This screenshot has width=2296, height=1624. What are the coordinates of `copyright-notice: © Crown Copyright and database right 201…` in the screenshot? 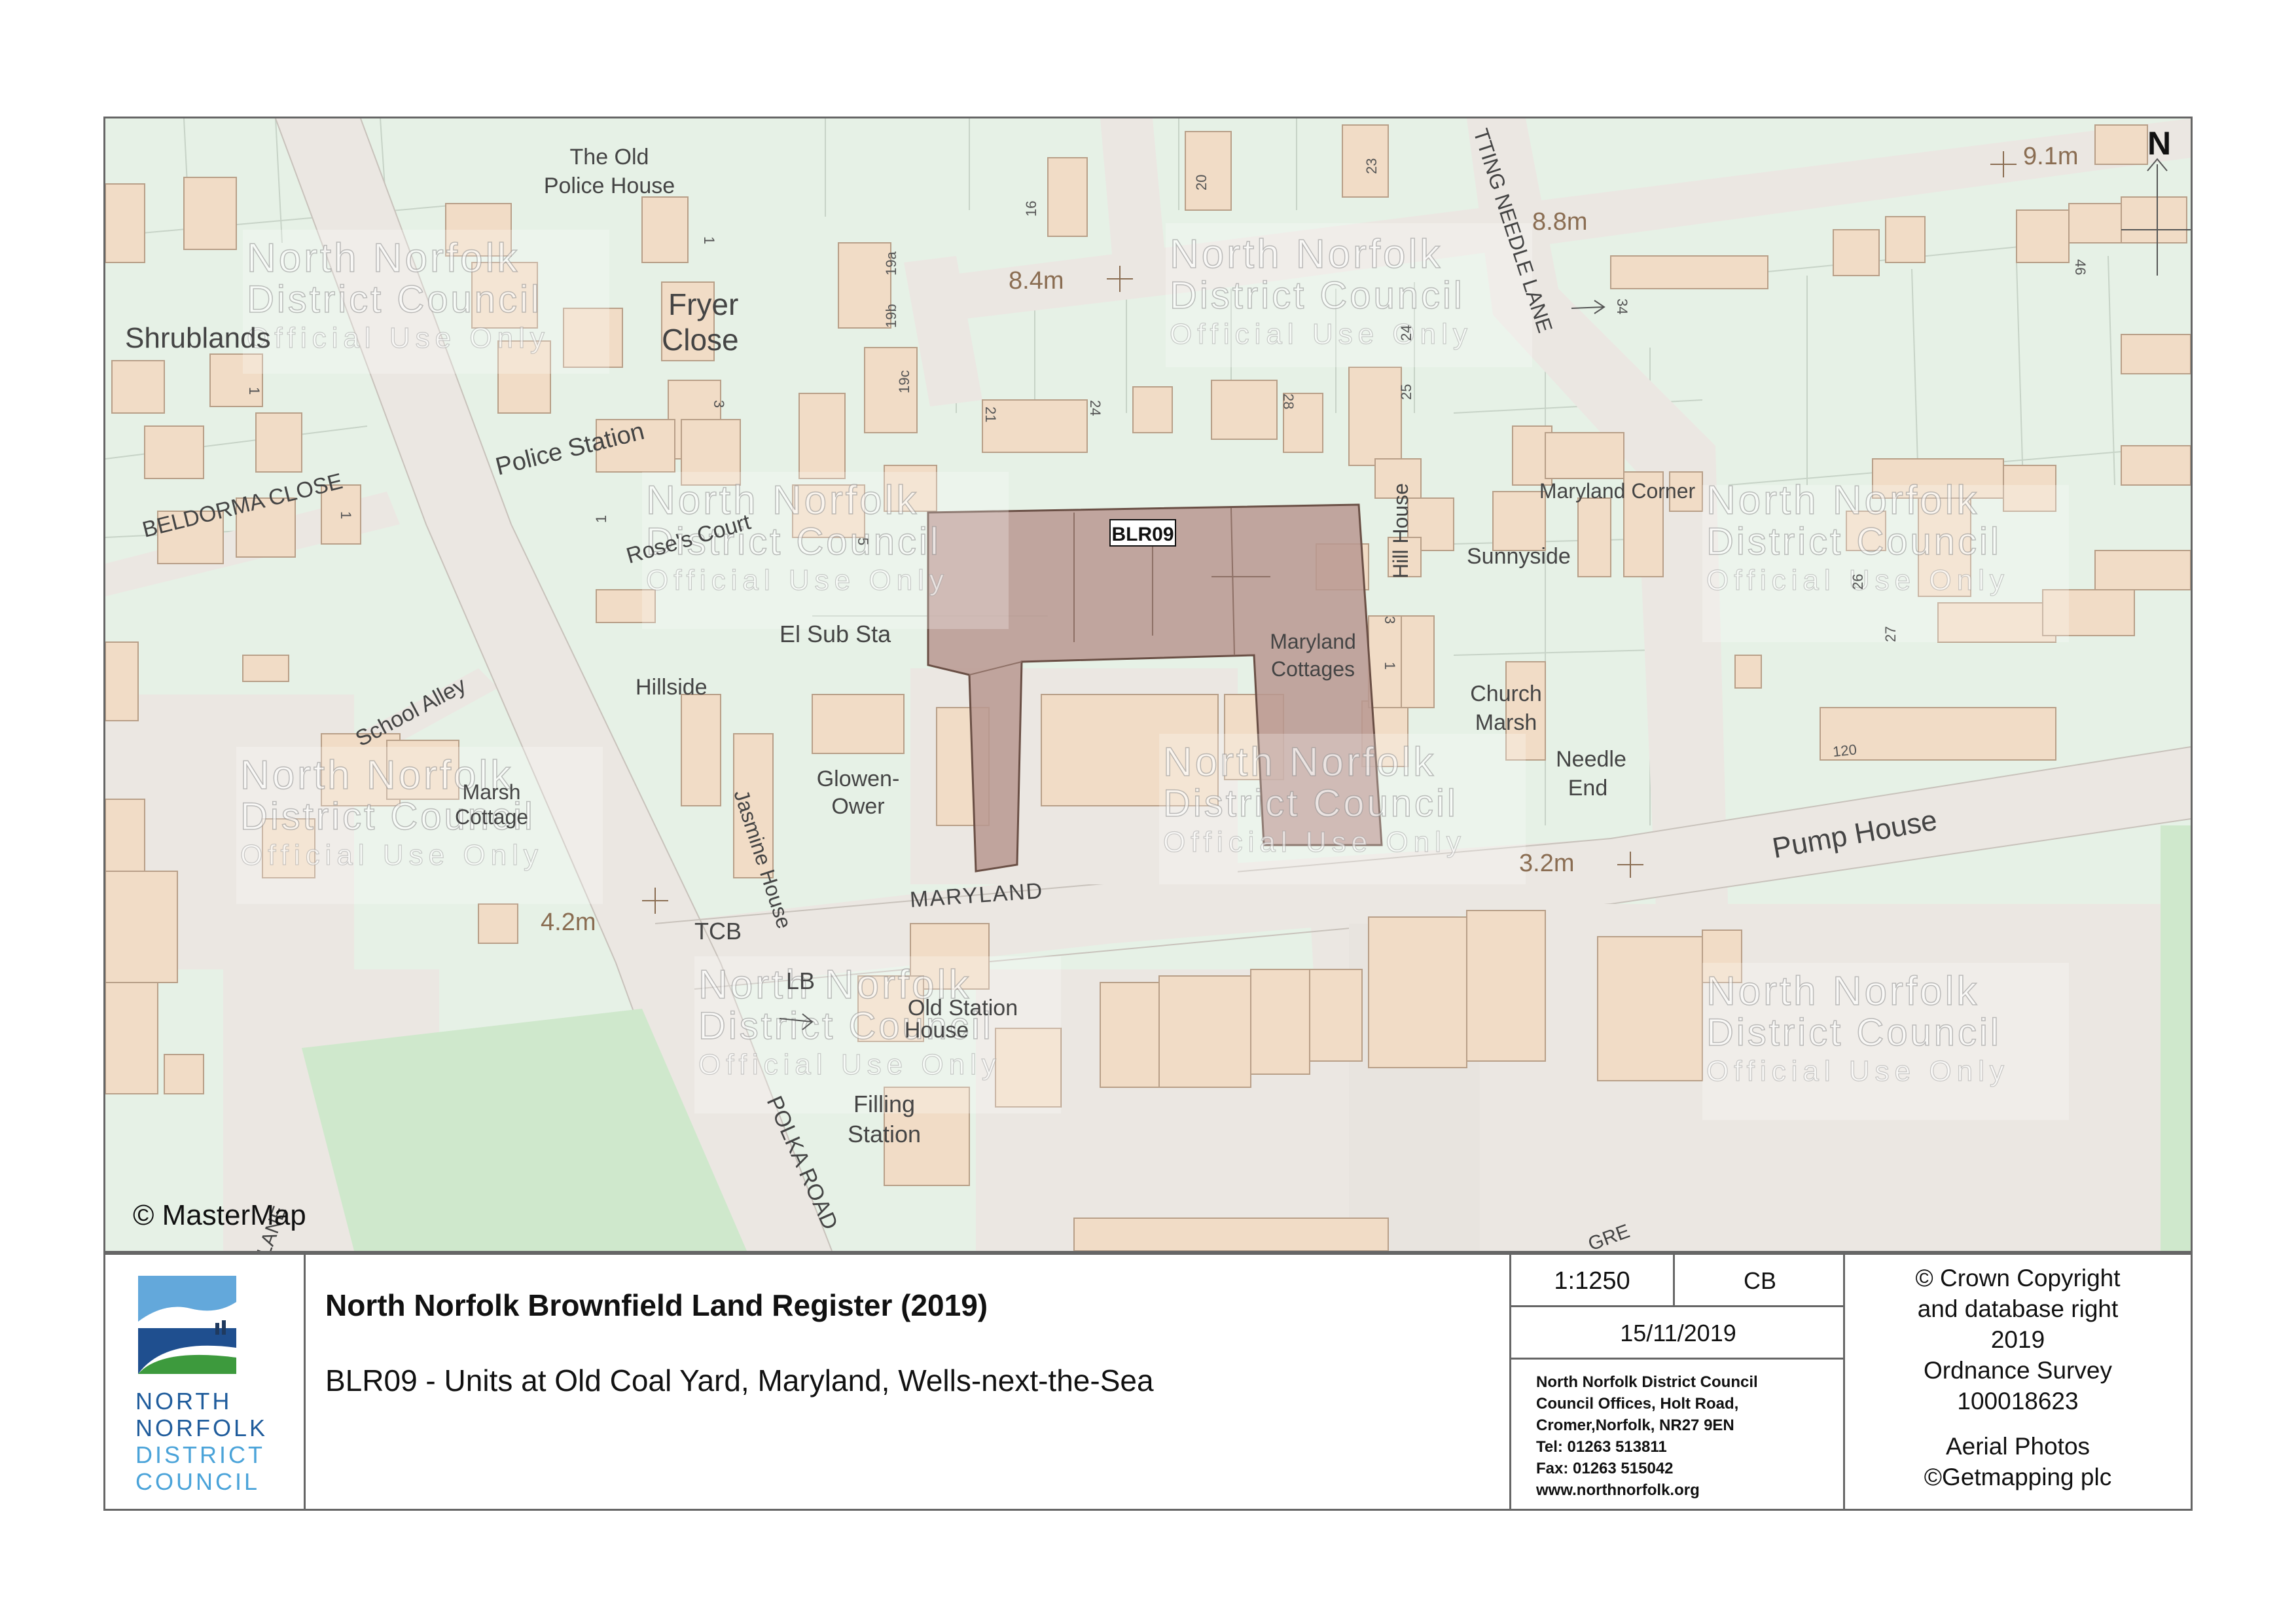 It's located at (2018, 1377).